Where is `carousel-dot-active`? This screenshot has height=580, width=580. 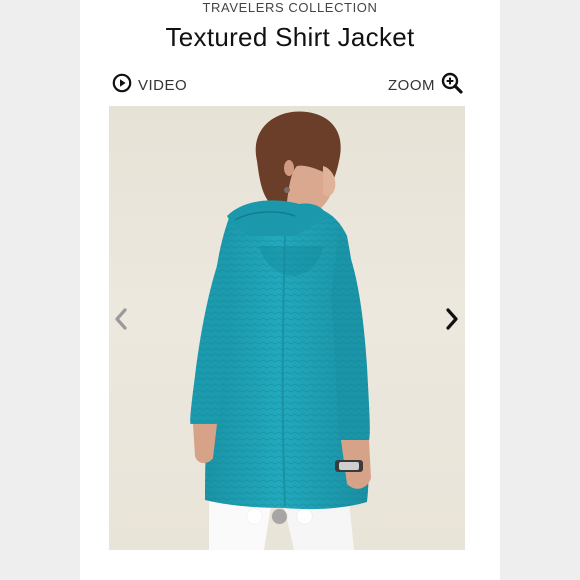 carousel-dot-active is located at coordinates (279, 516).